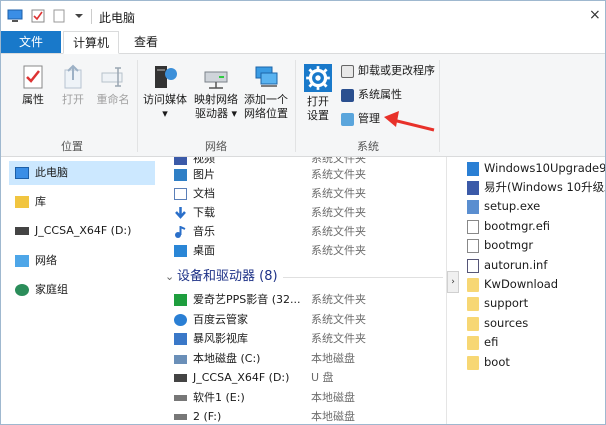  I want to click on music-icon, so click(180, 232).